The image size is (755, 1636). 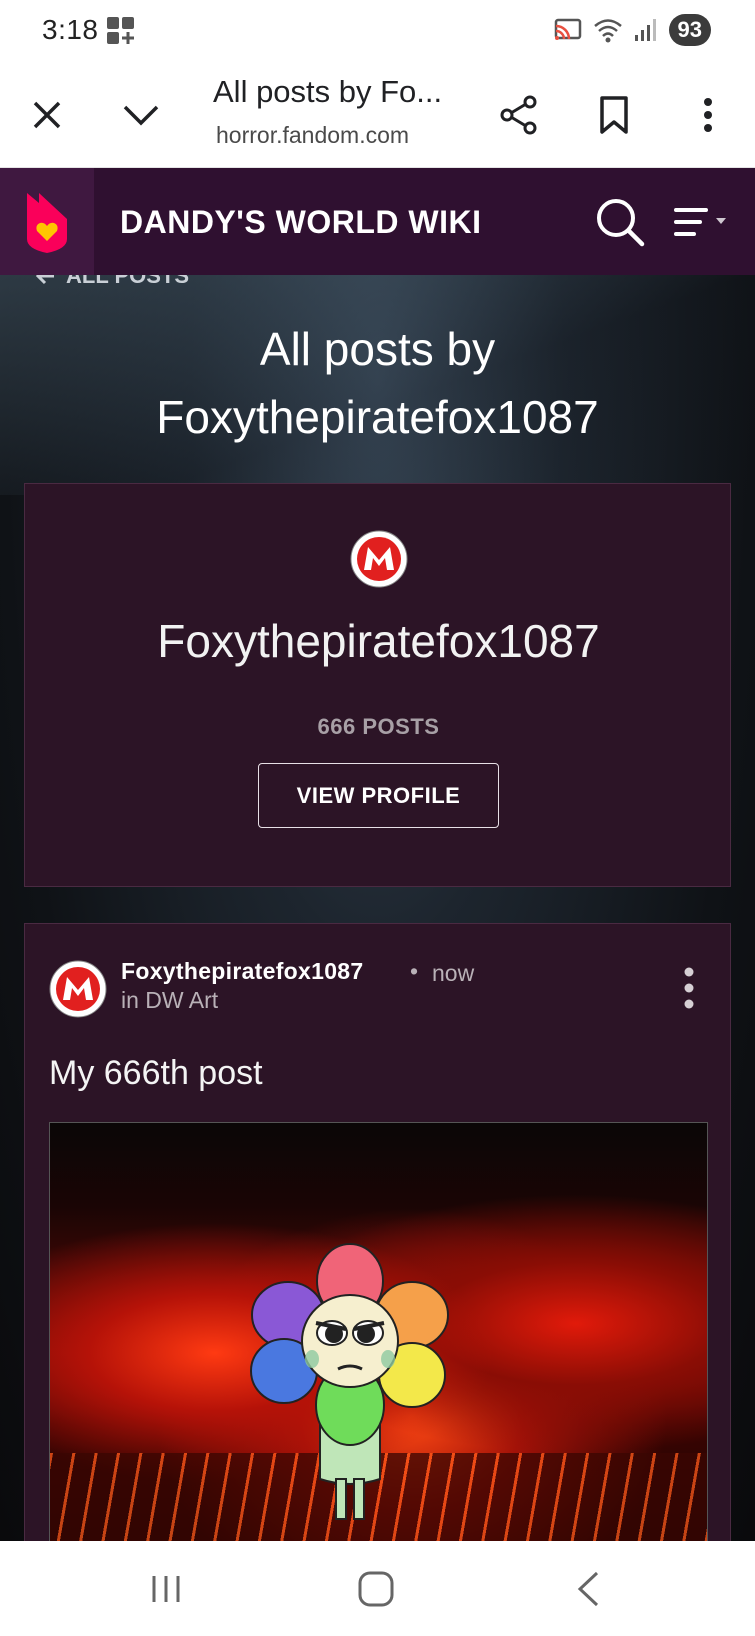 What do you see at coordinates (607, 31) in the screenshot?
I see `wifi-icon` at bounding box center [607, 31].